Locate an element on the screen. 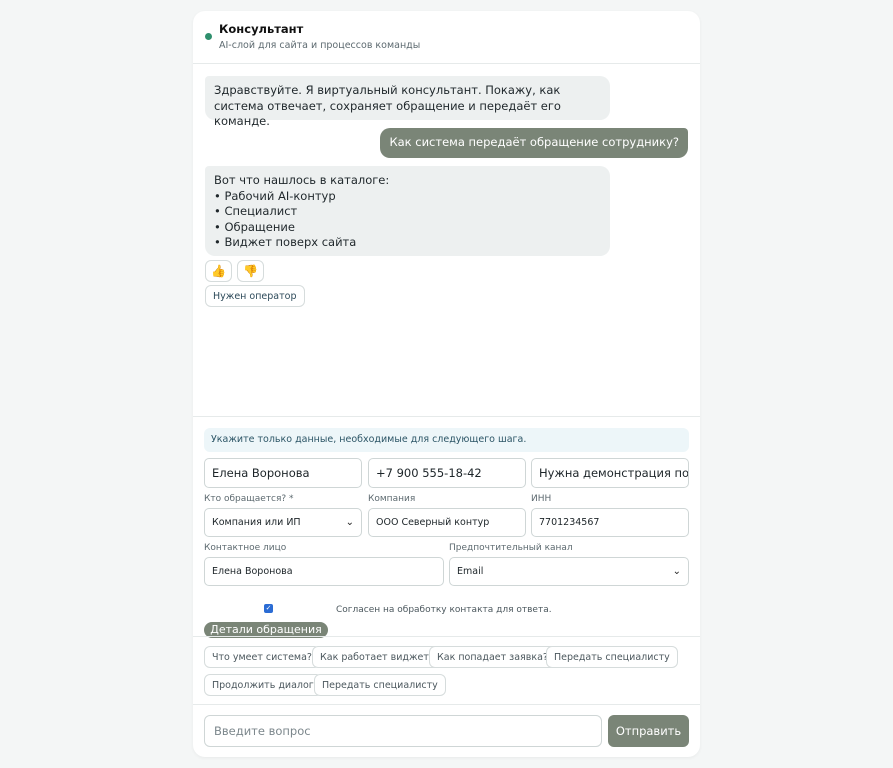  catalog-item: • Виджет поверх сайта is located at coordinates (285, 242).